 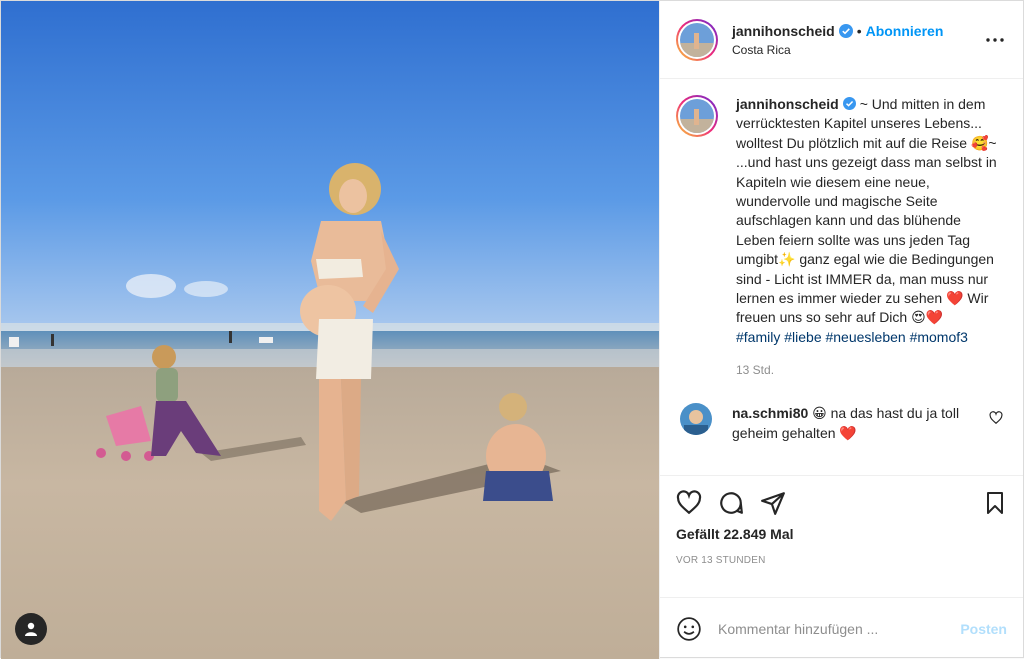 What do you see at coordinates (841, 40) in the screenshot?
I see `post-header: jannihonscheid • Abonnieren Costa Rica` at bounding box center [841, 40].